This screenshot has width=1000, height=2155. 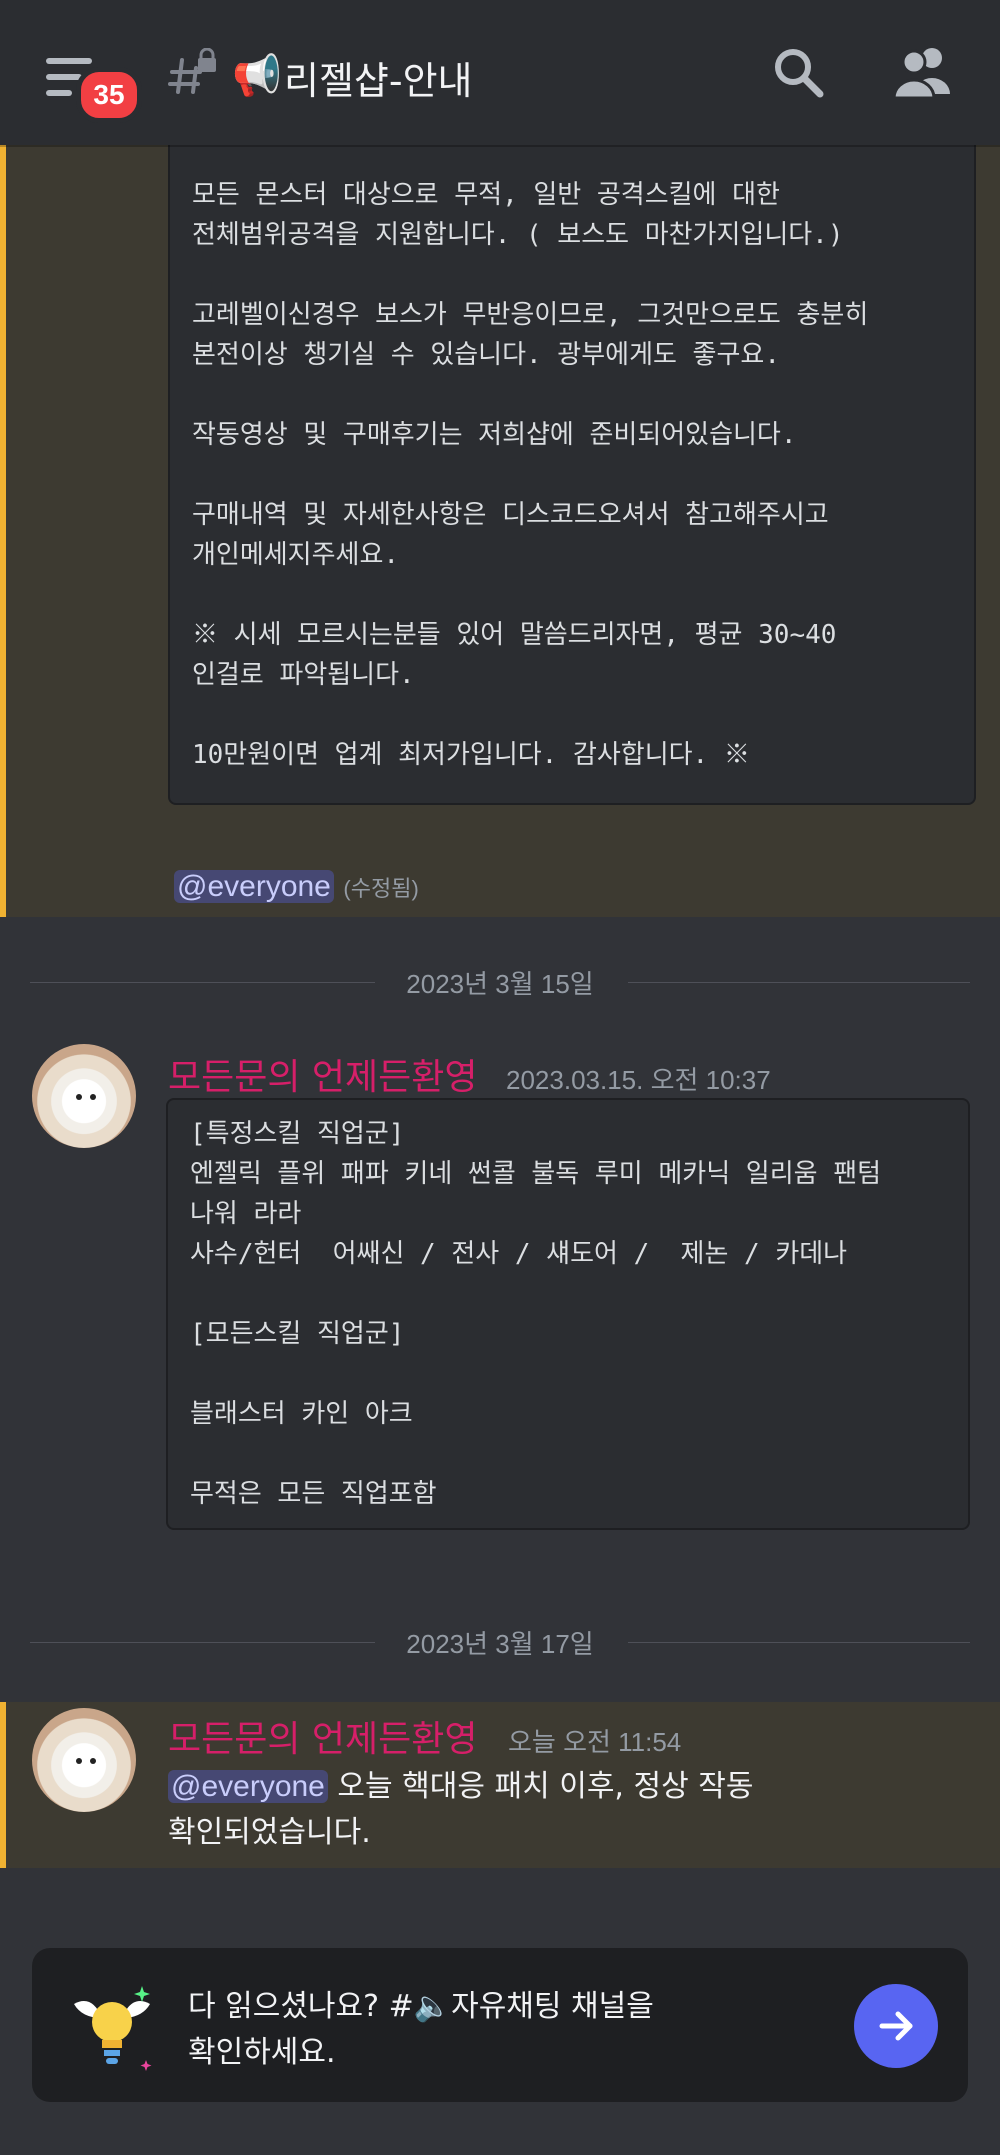 I want to click on unread-badge: 35, so click(x=109, y=95).